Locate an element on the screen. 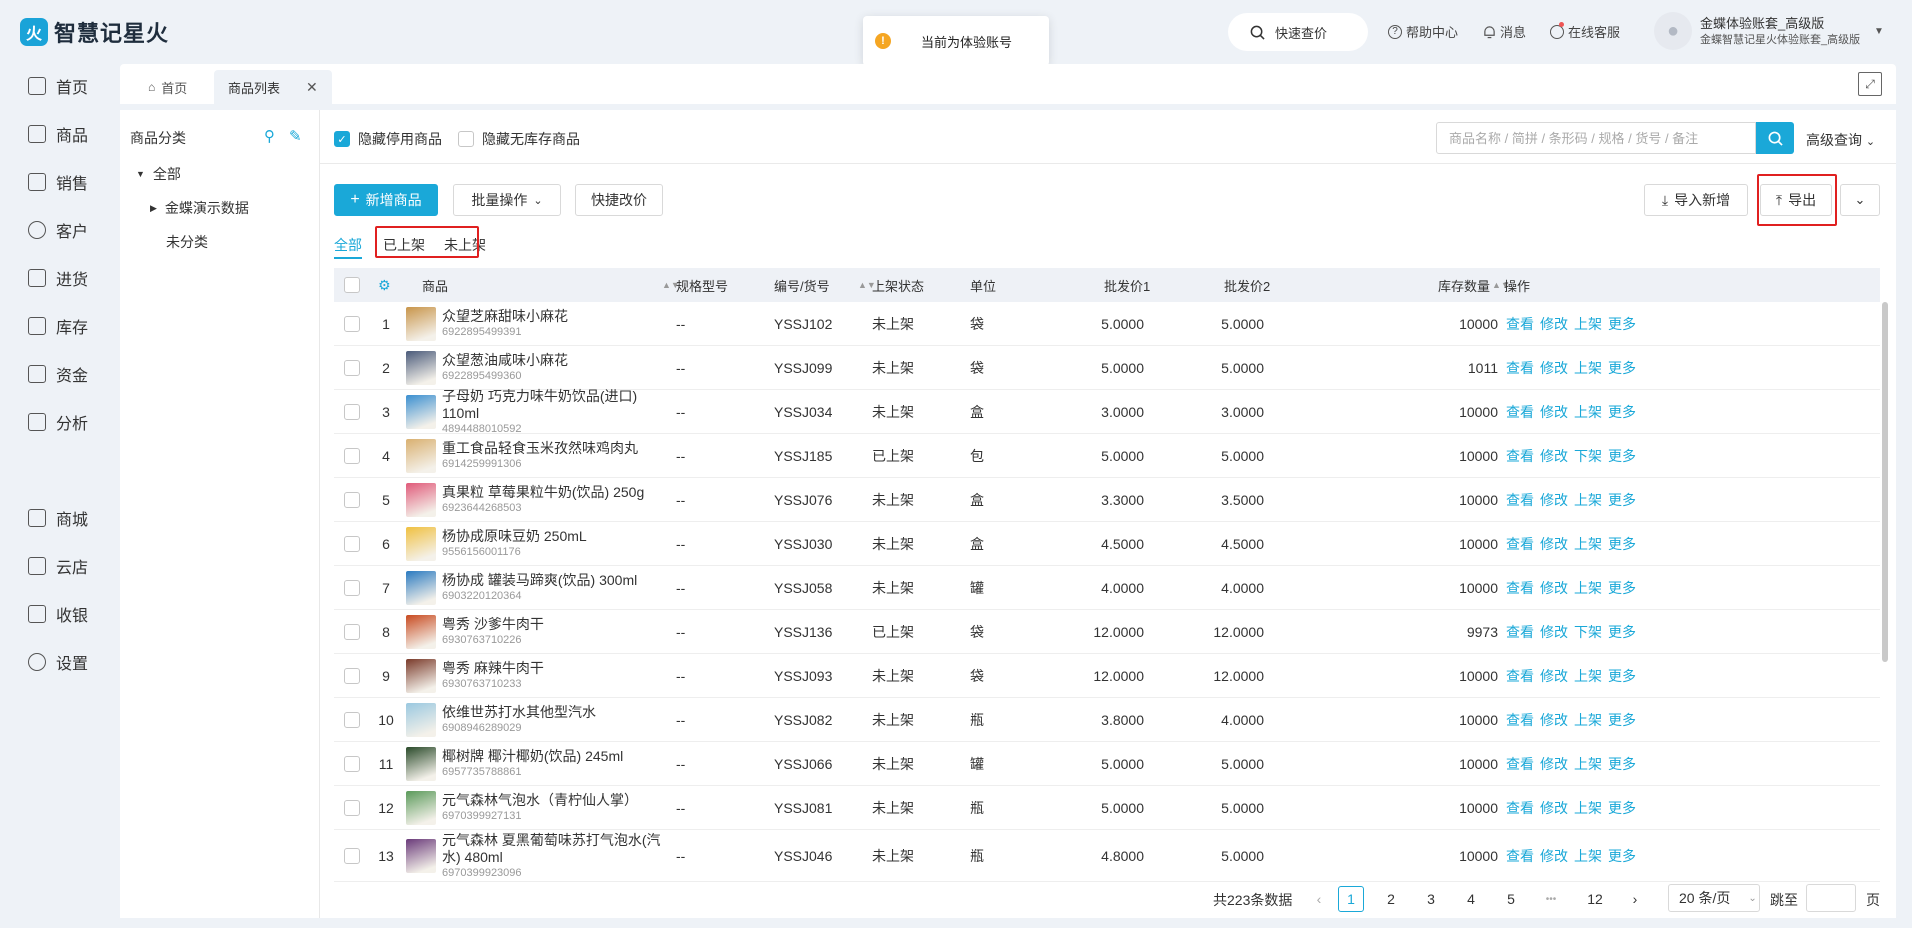 This screenshot has height=928, width=1912. product-name: 依维世苏打水其他型汽水 is located at coordinates (519, 712).